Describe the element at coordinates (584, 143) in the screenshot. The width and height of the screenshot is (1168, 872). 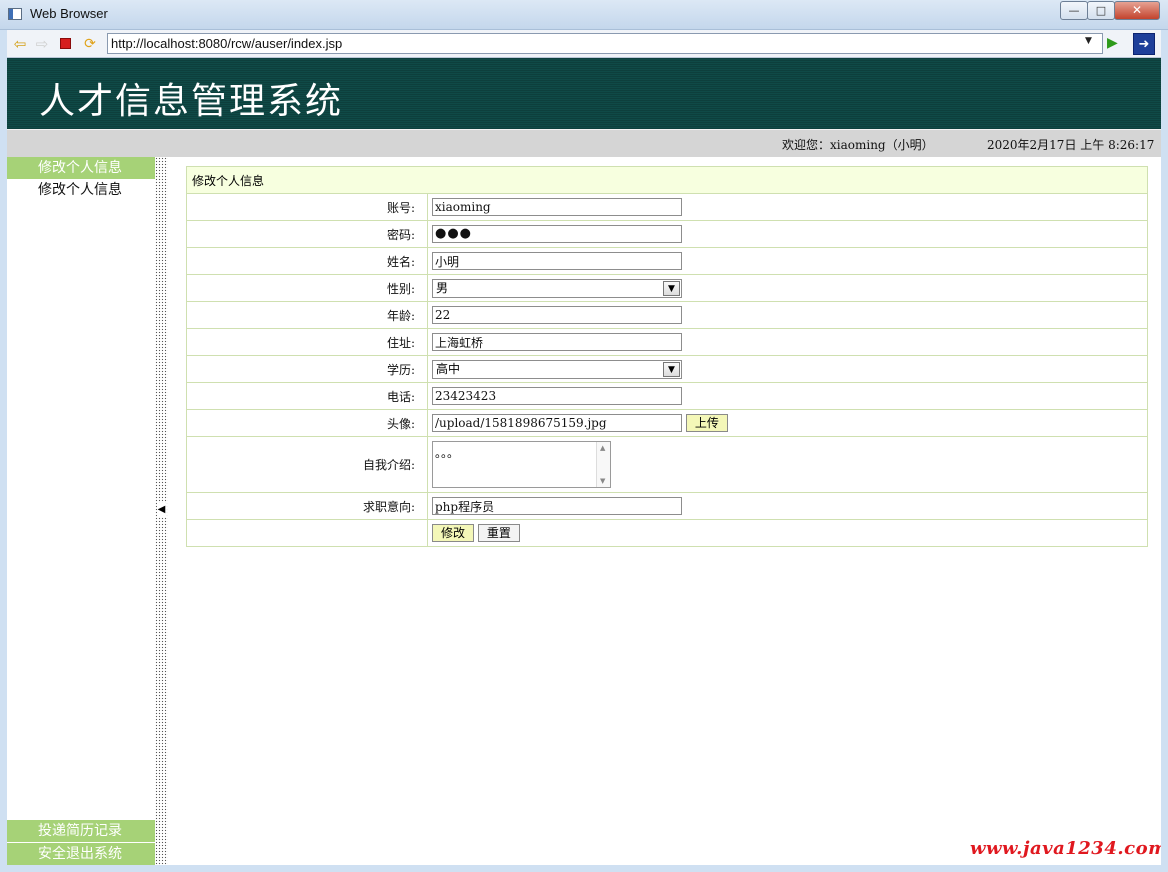
I see `info-bar: 欢迎您：xiaoming（小明） 2020年2月17日 上午 8:26:17` at that location.